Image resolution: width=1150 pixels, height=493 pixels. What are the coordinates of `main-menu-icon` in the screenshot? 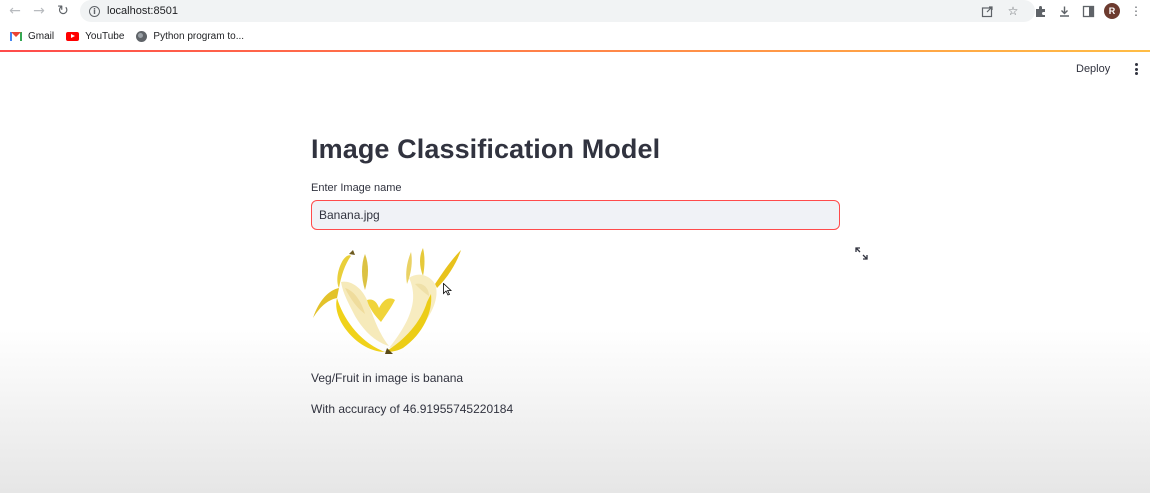 It's located at (1136, 69).